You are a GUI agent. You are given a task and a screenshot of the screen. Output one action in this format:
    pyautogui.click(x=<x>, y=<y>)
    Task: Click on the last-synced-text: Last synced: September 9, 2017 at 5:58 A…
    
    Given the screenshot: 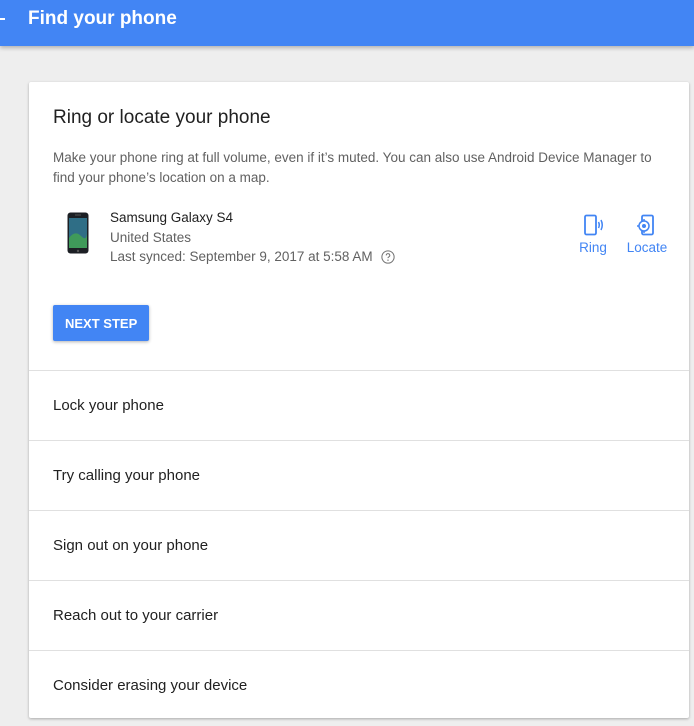 What is the action you would take?
    pyautogui.click(x=241, y=256)
    